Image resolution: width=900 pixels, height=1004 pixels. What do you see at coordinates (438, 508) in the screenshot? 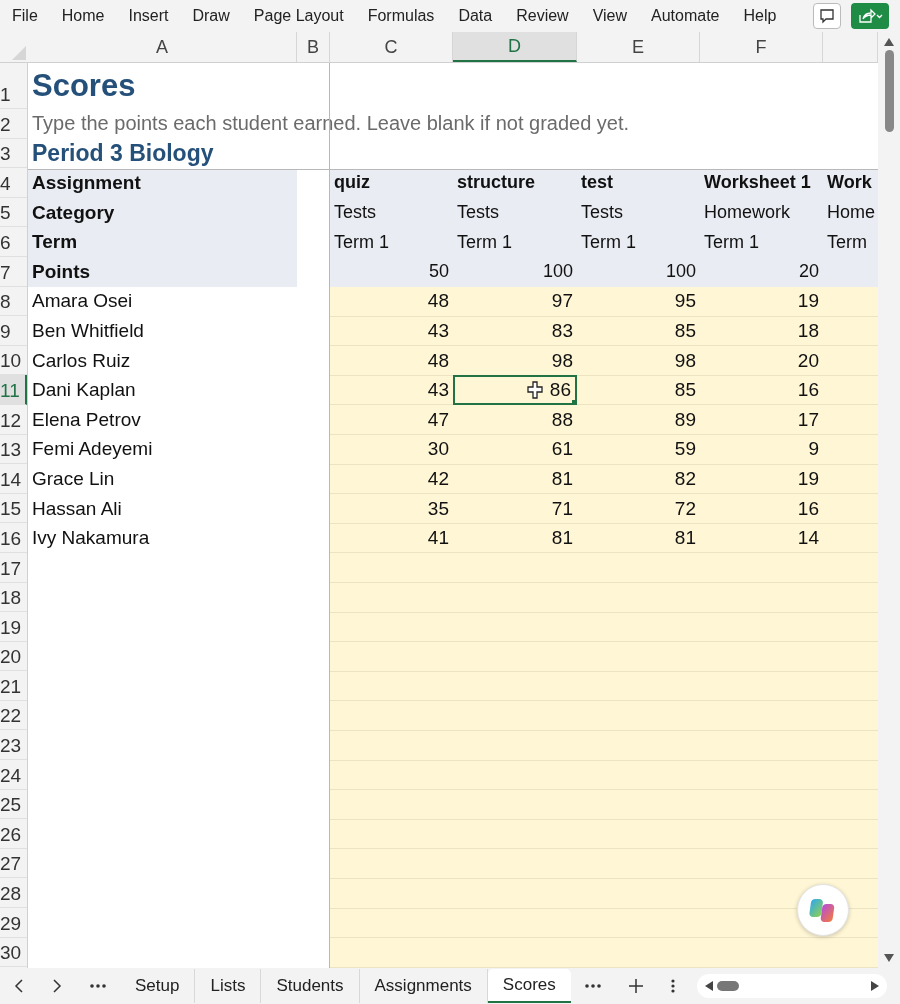
I see `score-cell: 35` at bounding box center [438, 508].